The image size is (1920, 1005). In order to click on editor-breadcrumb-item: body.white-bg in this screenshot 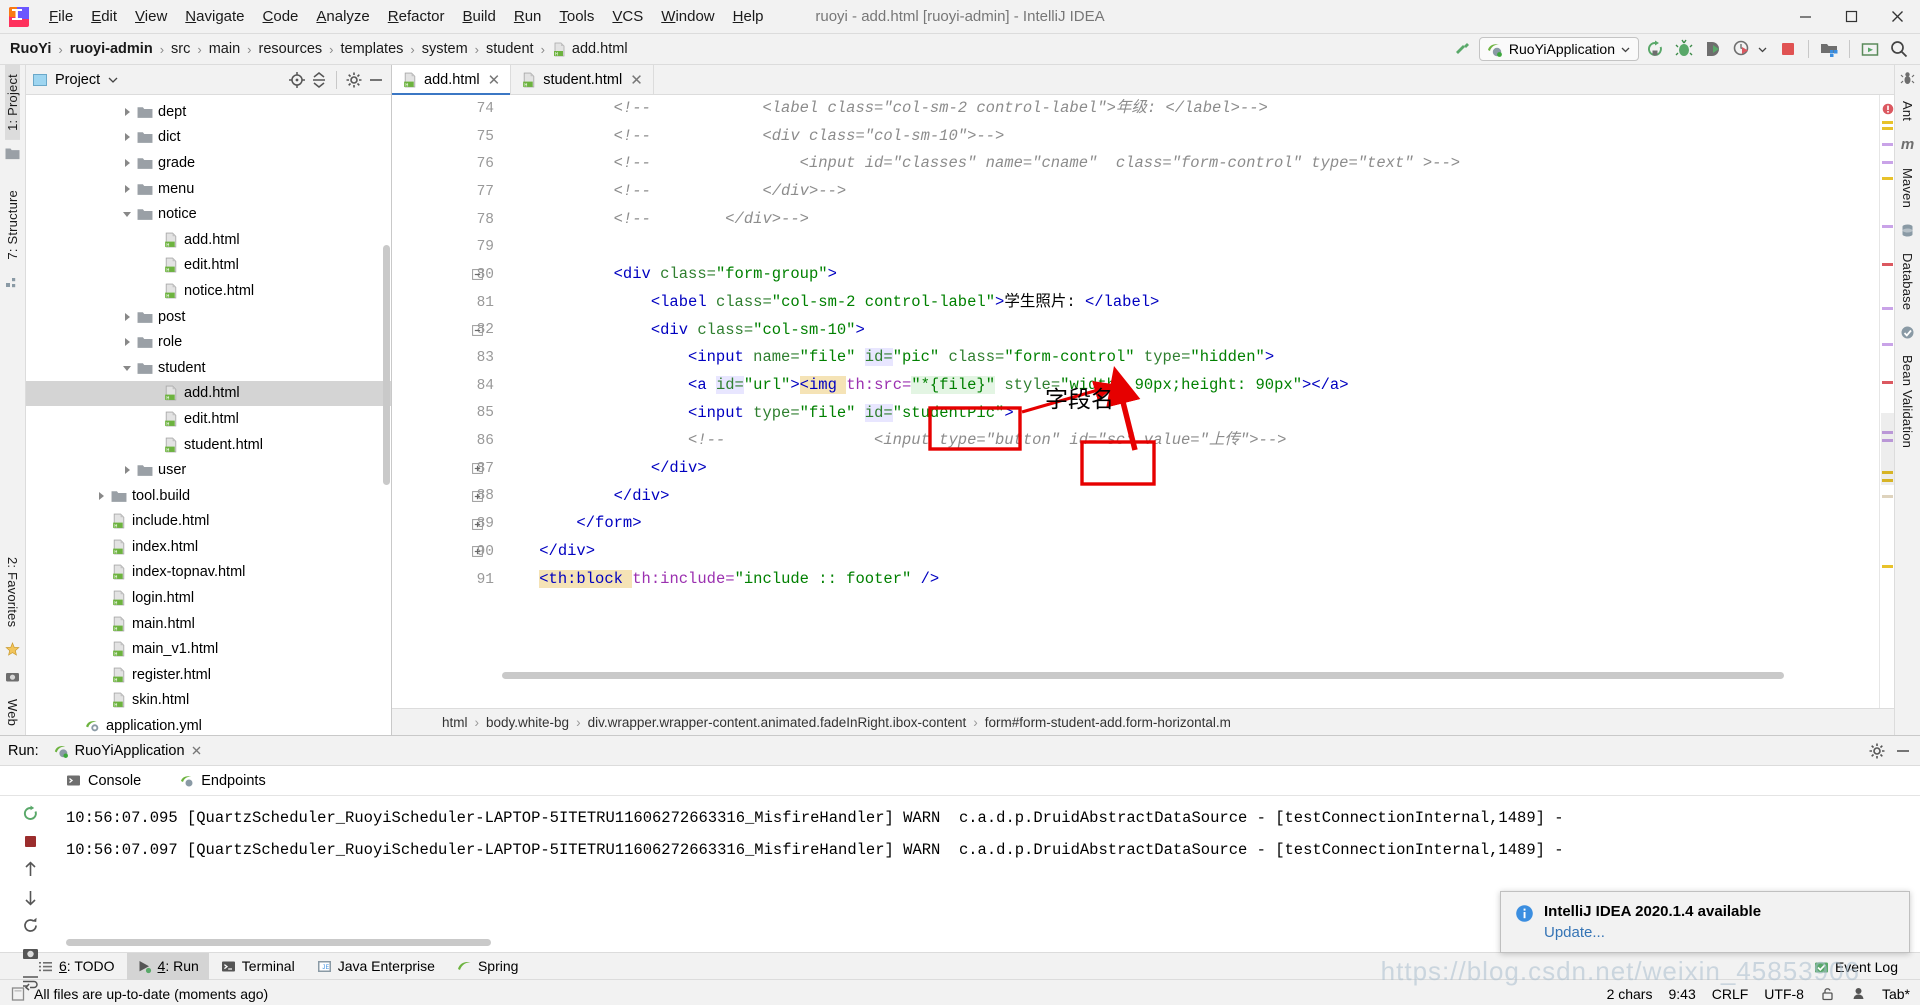, I will do `click(527, 722)`.